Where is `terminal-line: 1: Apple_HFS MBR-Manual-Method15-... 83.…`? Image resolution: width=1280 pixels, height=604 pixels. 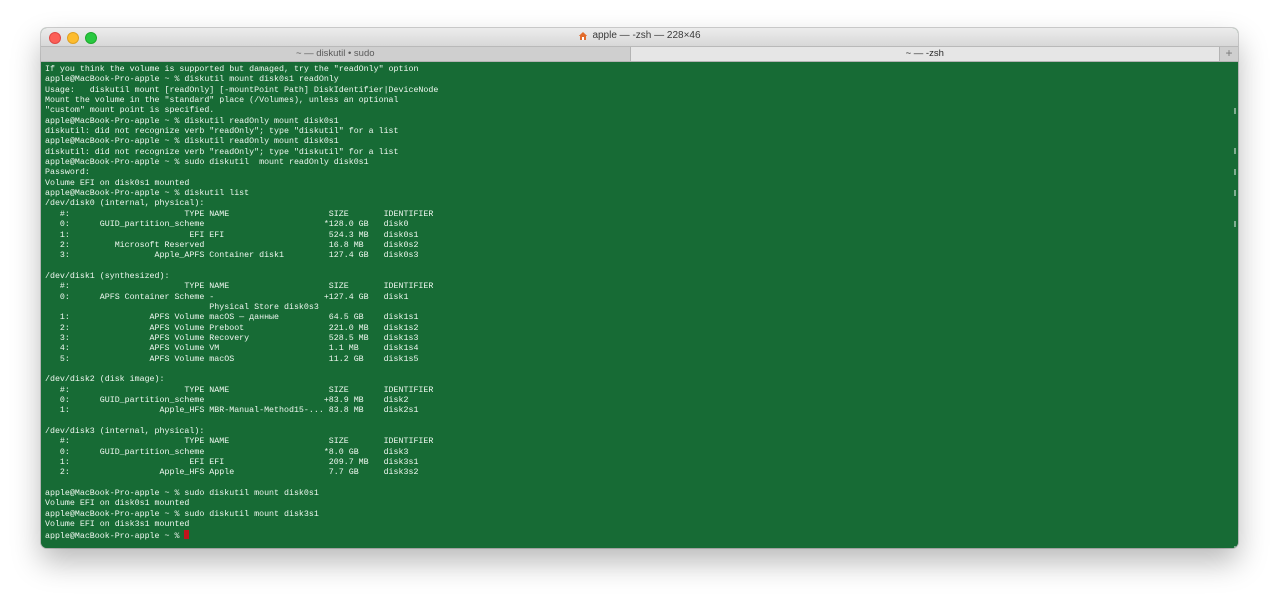 terminal-line: 1: Apple_HFS MBR-Manual-Method15-... 83.… is located at coordinates (232, 411).